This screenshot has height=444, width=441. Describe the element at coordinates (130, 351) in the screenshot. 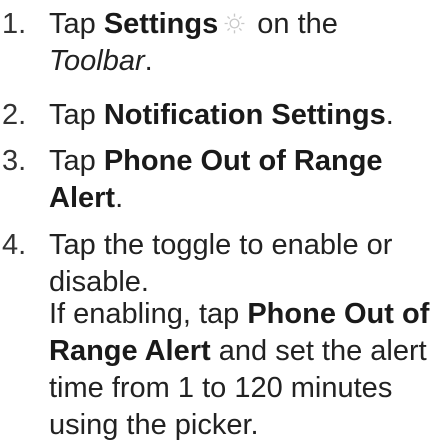

I see `range-alert-label: Range Alert` at that location.